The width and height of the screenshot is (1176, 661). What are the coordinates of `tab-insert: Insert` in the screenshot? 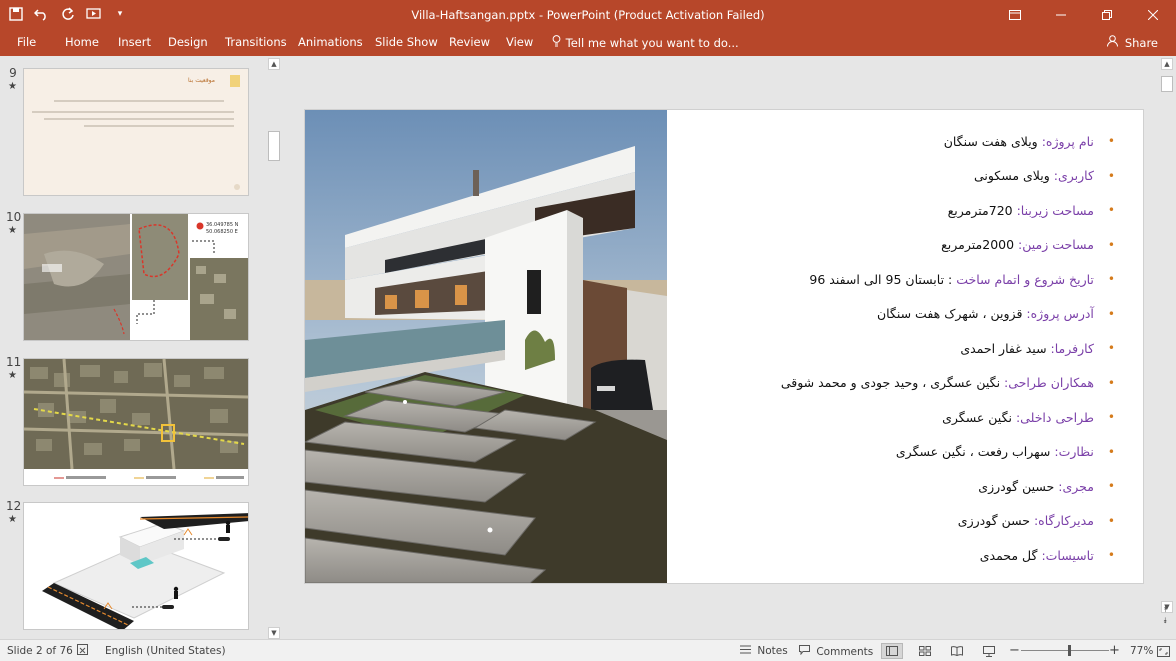 It's located at (134, 42).